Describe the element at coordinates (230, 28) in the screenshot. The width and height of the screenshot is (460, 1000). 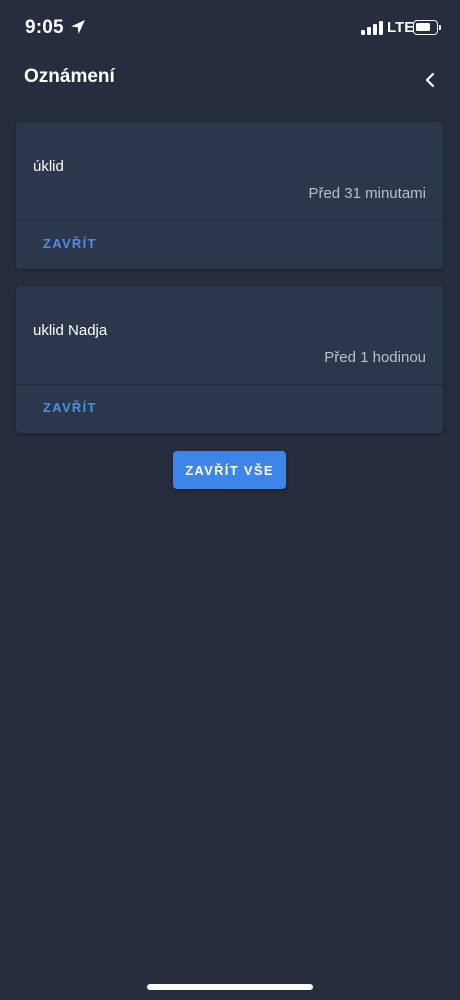
I see `status-bar: 9:05 LTE` at that location.